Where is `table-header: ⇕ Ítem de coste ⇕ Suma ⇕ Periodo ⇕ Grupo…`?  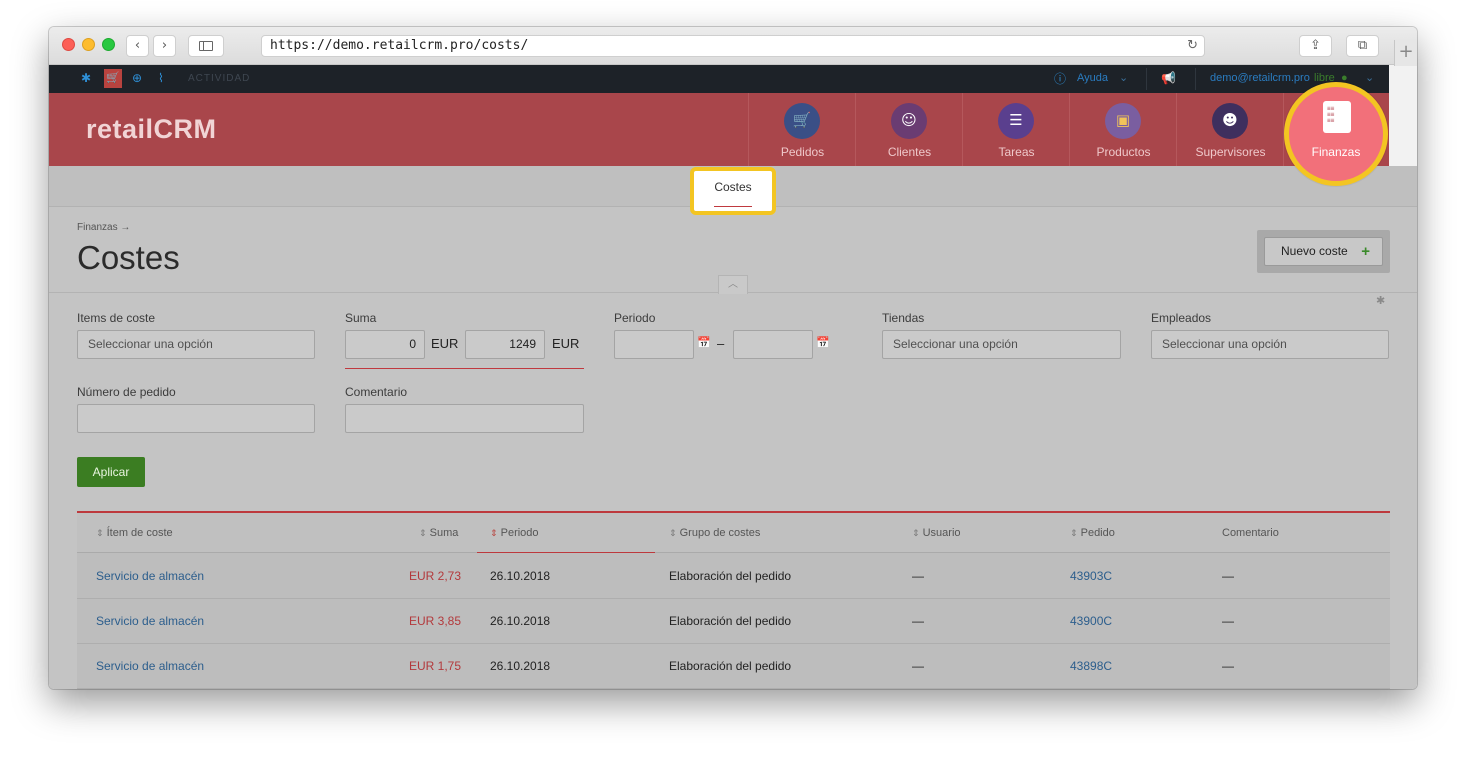 table-header: ⇕ Ítem de coste ⇕ Suma ⇕ Periodo ⇕ Grupo… is located at coordinates (733, 533).